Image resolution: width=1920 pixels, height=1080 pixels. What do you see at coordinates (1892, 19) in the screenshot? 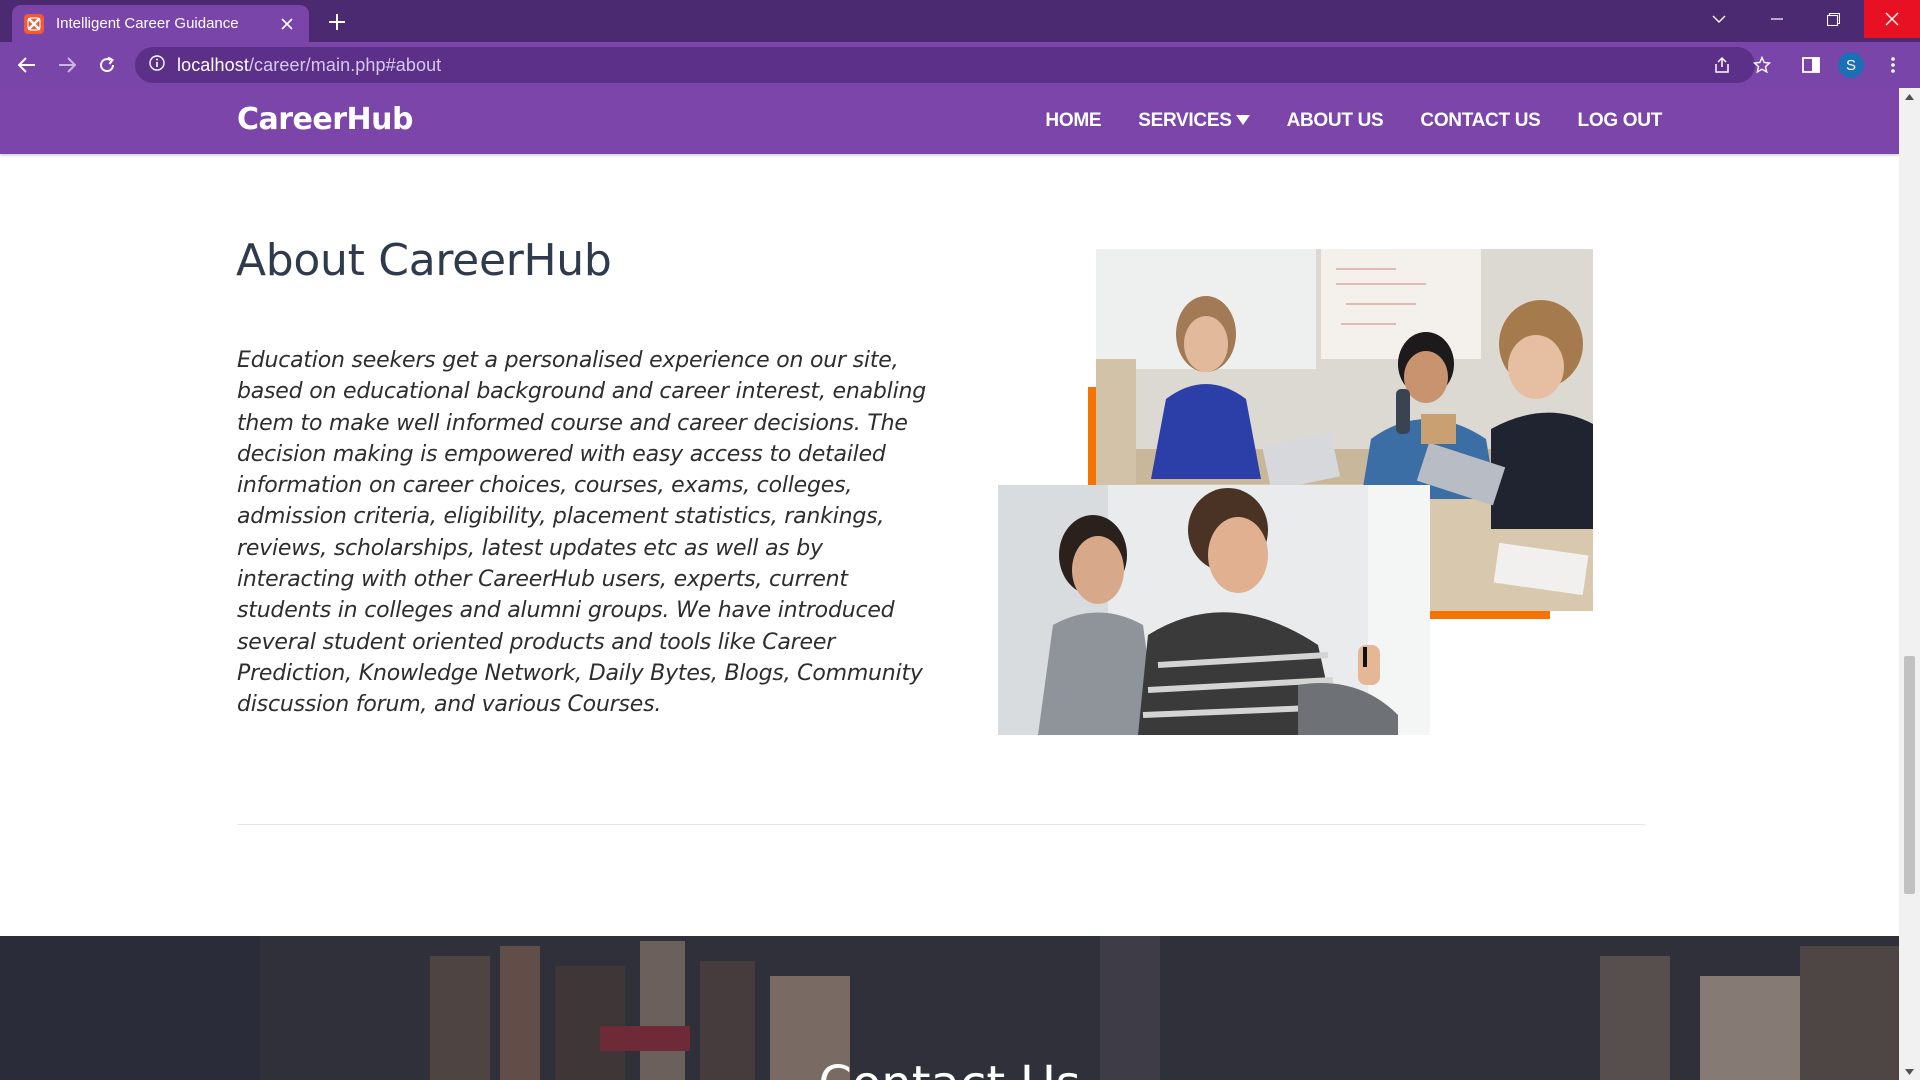
I see `window-close-button` at bounding box center [1892, 19].